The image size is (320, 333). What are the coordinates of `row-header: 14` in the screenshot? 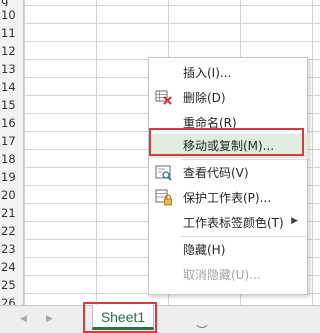 It's located at (12, 87).